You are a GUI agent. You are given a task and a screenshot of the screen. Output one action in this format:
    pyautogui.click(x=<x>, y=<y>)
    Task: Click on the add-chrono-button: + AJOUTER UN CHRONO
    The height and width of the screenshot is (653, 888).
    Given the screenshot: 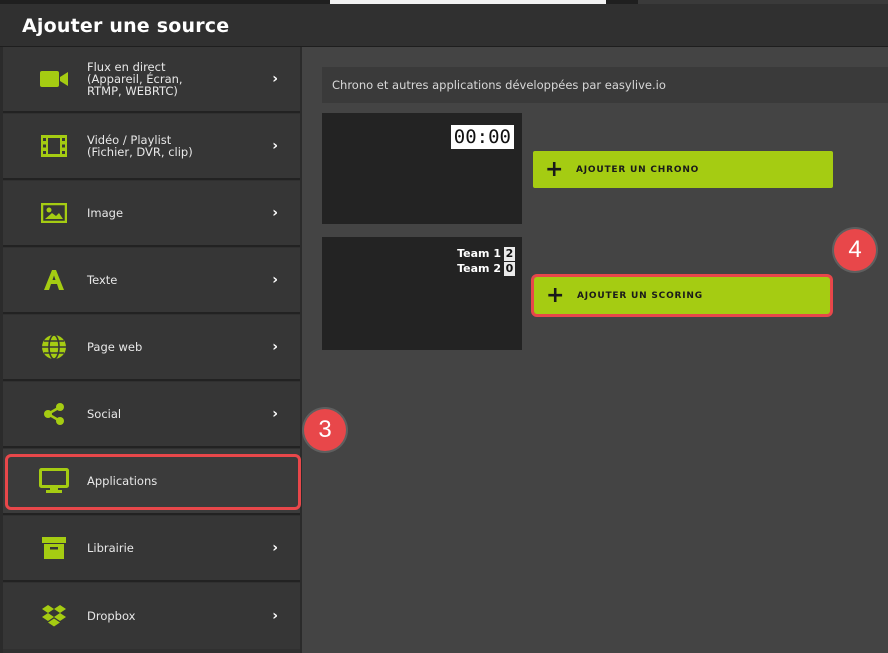 What is the action you would take?
    pyautogui.click(x=683, y=169)
    